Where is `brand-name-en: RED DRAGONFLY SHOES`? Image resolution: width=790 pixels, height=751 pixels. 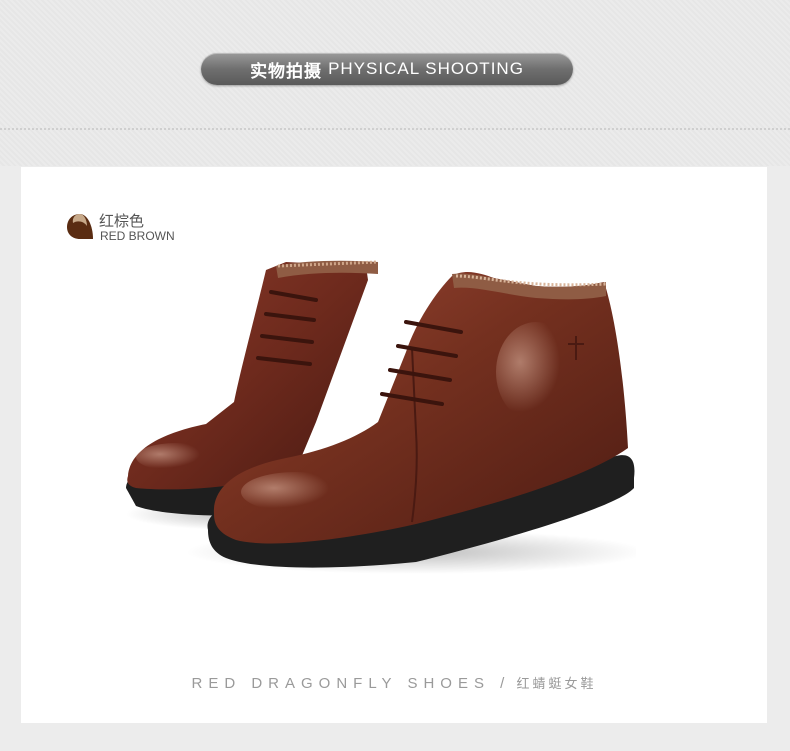
brand-name-en: RED DRAGONFLY SHOES is located at coordinates (340, 683).